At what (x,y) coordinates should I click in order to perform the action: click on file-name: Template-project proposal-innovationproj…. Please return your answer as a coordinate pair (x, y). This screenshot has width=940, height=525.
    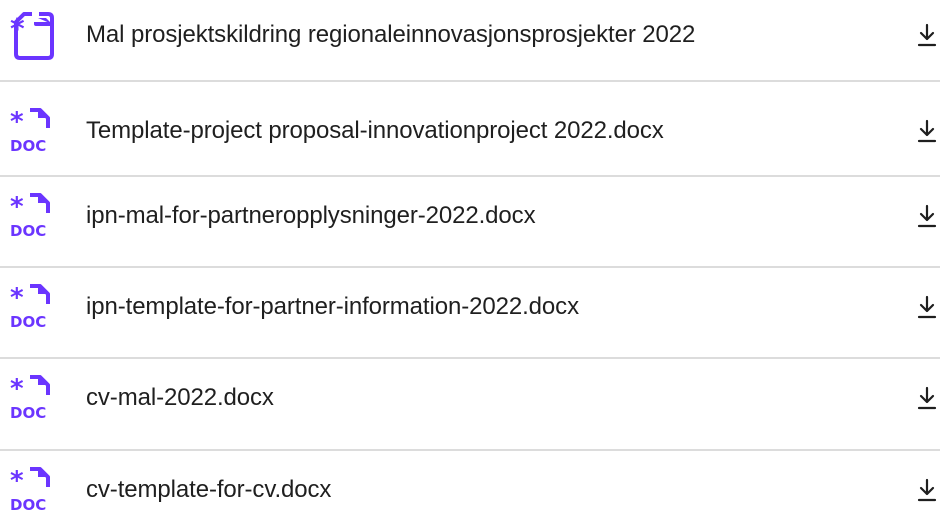
    Looking at the image, I should click on (375, 131).